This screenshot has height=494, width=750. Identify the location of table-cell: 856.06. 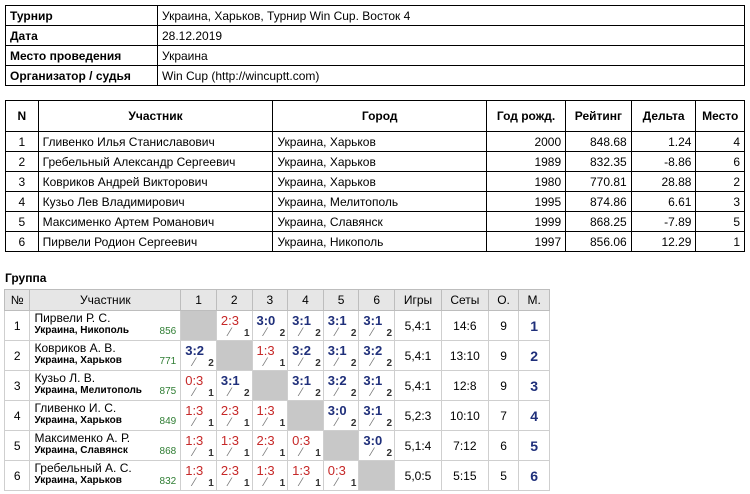
(598, 241).